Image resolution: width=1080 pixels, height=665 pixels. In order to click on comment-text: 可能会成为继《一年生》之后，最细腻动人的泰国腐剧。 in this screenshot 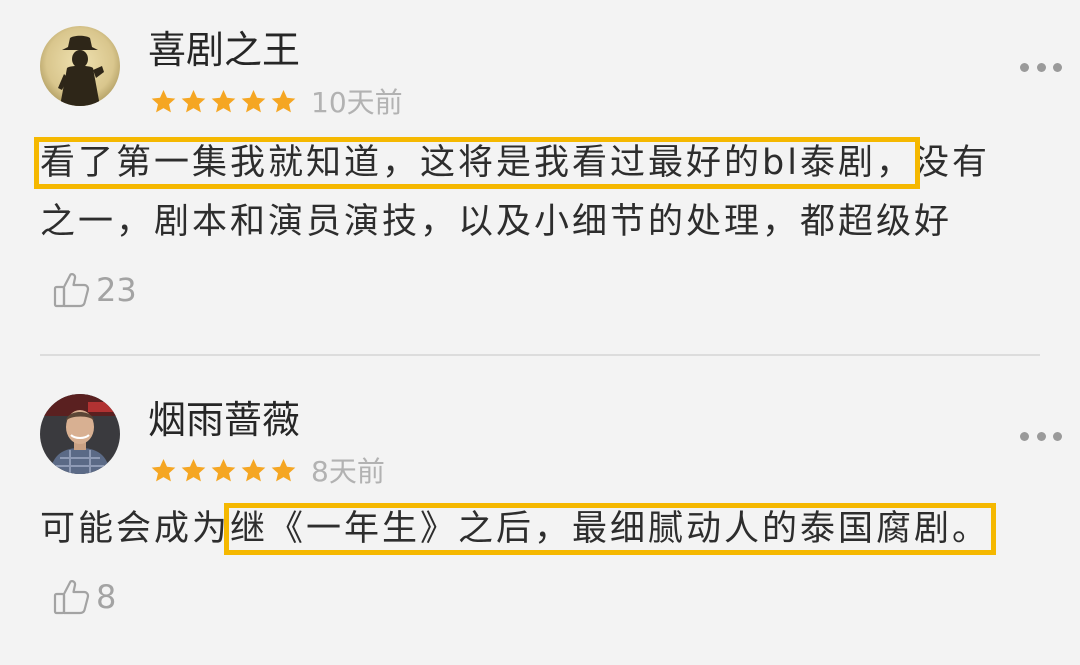, I will do `click(550, 529)`.